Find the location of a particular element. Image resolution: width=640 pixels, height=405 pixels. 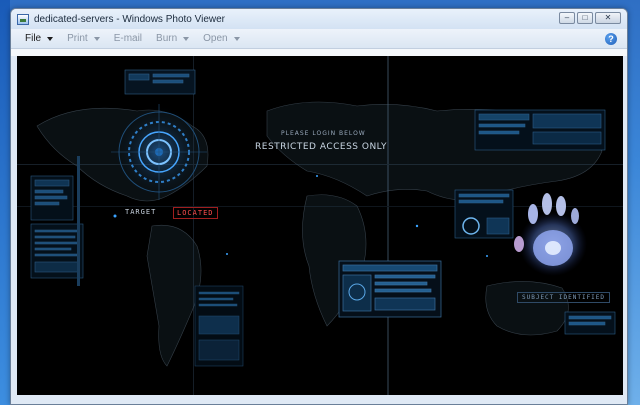

command-bar: File Print E-mail Burn Open ? is located at coordinates (319, 39).